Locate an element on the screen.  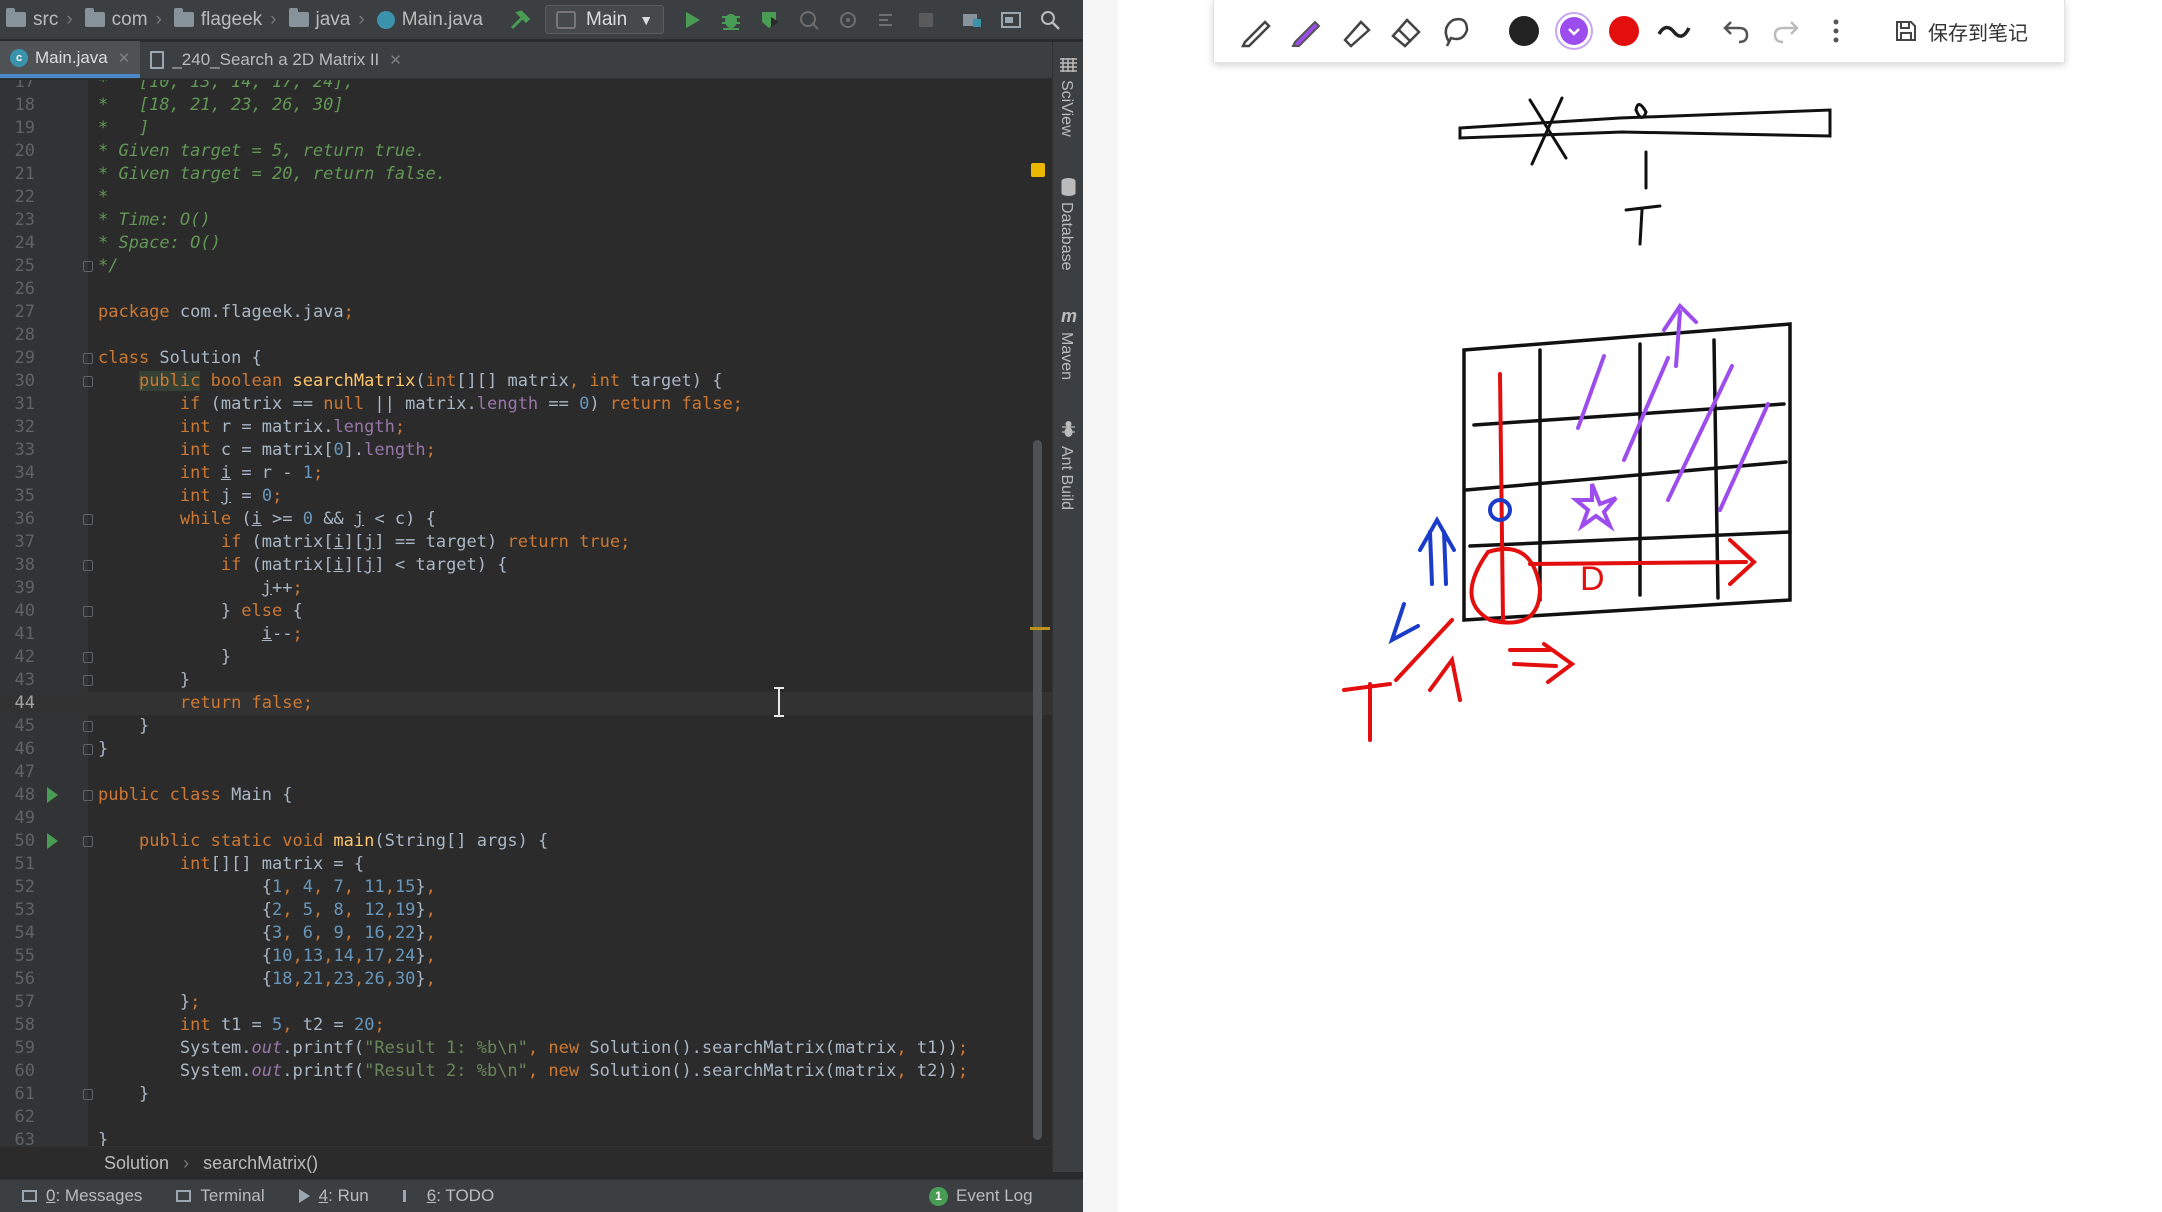
breadcrumb-label: java is located at coordinates (333, 19).